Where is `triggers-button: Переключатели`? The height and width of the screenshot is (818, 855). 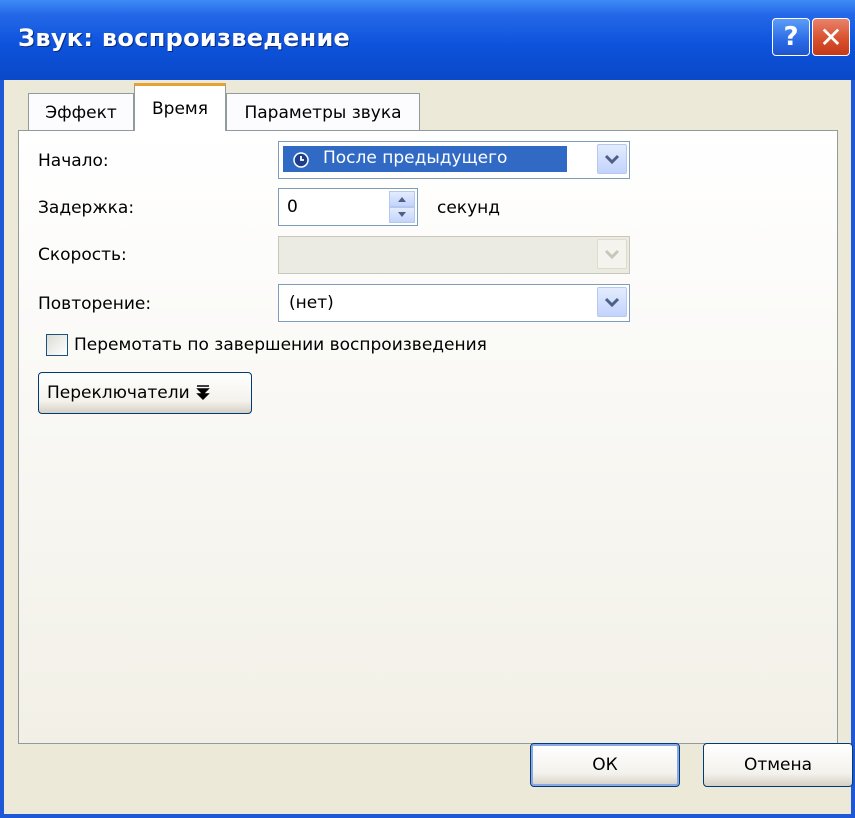 triggers-button: Переключатели is located at coordinates (145, 393).